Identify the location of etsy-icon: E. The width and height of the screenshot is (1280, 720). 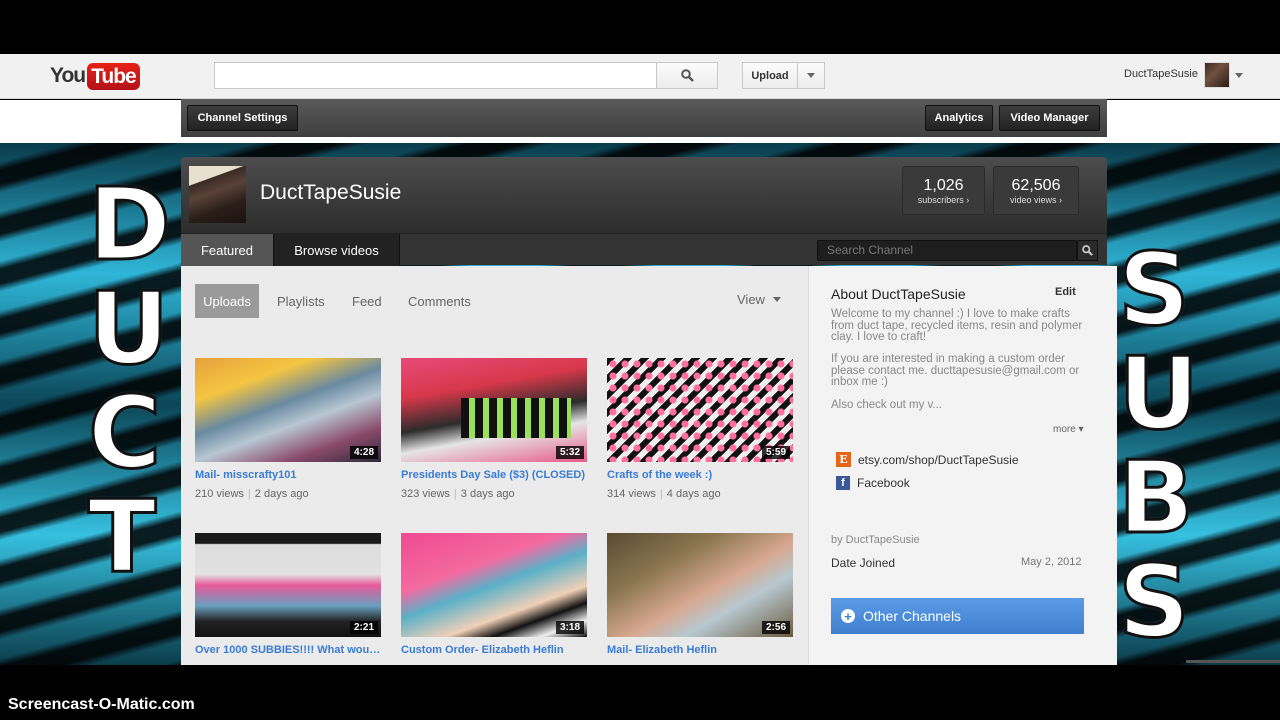
(843, 459).